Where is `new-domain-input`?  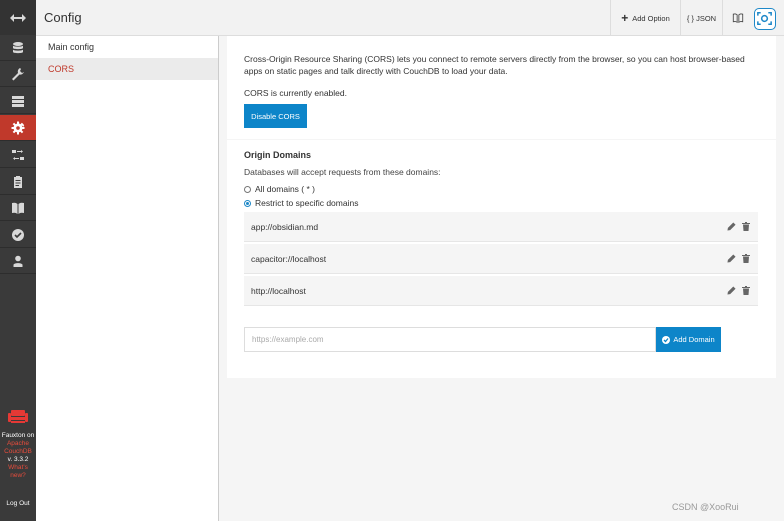 new-domain-input is located at coordinates (450, 339).